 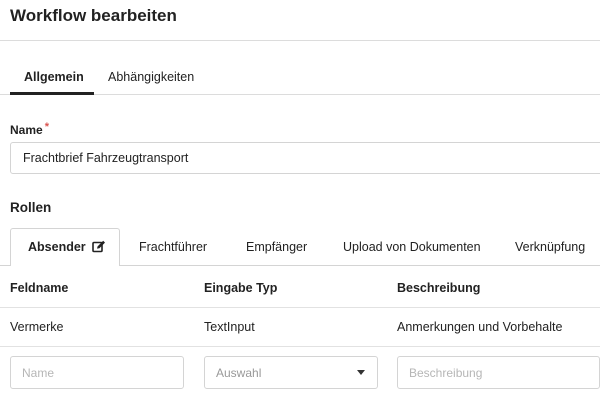 What do you see at coordinates (300, 346) in the screenshot?
I see `table-row-divider` at bounding box center [300, 346].